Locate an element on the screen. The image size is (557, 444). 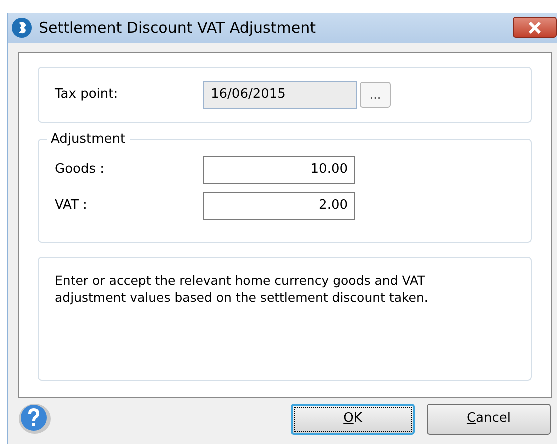
ok-button: OK is located at coordinates (353, 419).